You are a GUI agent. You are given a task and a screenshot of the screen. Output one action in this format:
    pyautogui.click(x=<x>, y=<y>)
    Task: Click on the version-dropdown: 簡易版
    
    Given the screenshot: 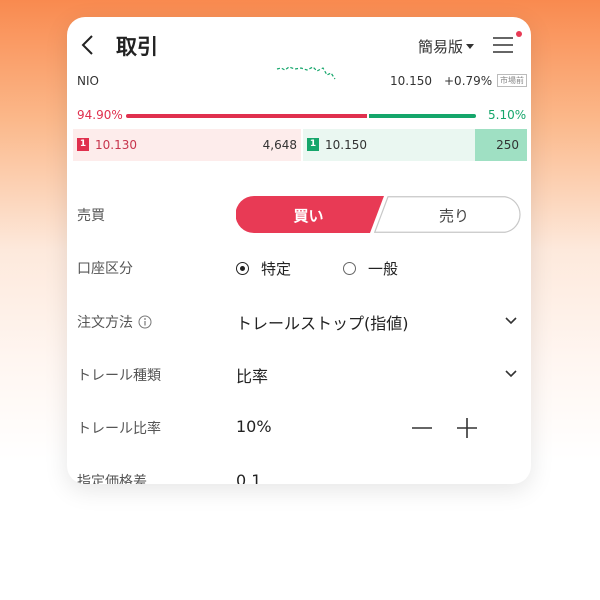 What is the action you would take?
    pyautogui.click(x=446, y=46)
    